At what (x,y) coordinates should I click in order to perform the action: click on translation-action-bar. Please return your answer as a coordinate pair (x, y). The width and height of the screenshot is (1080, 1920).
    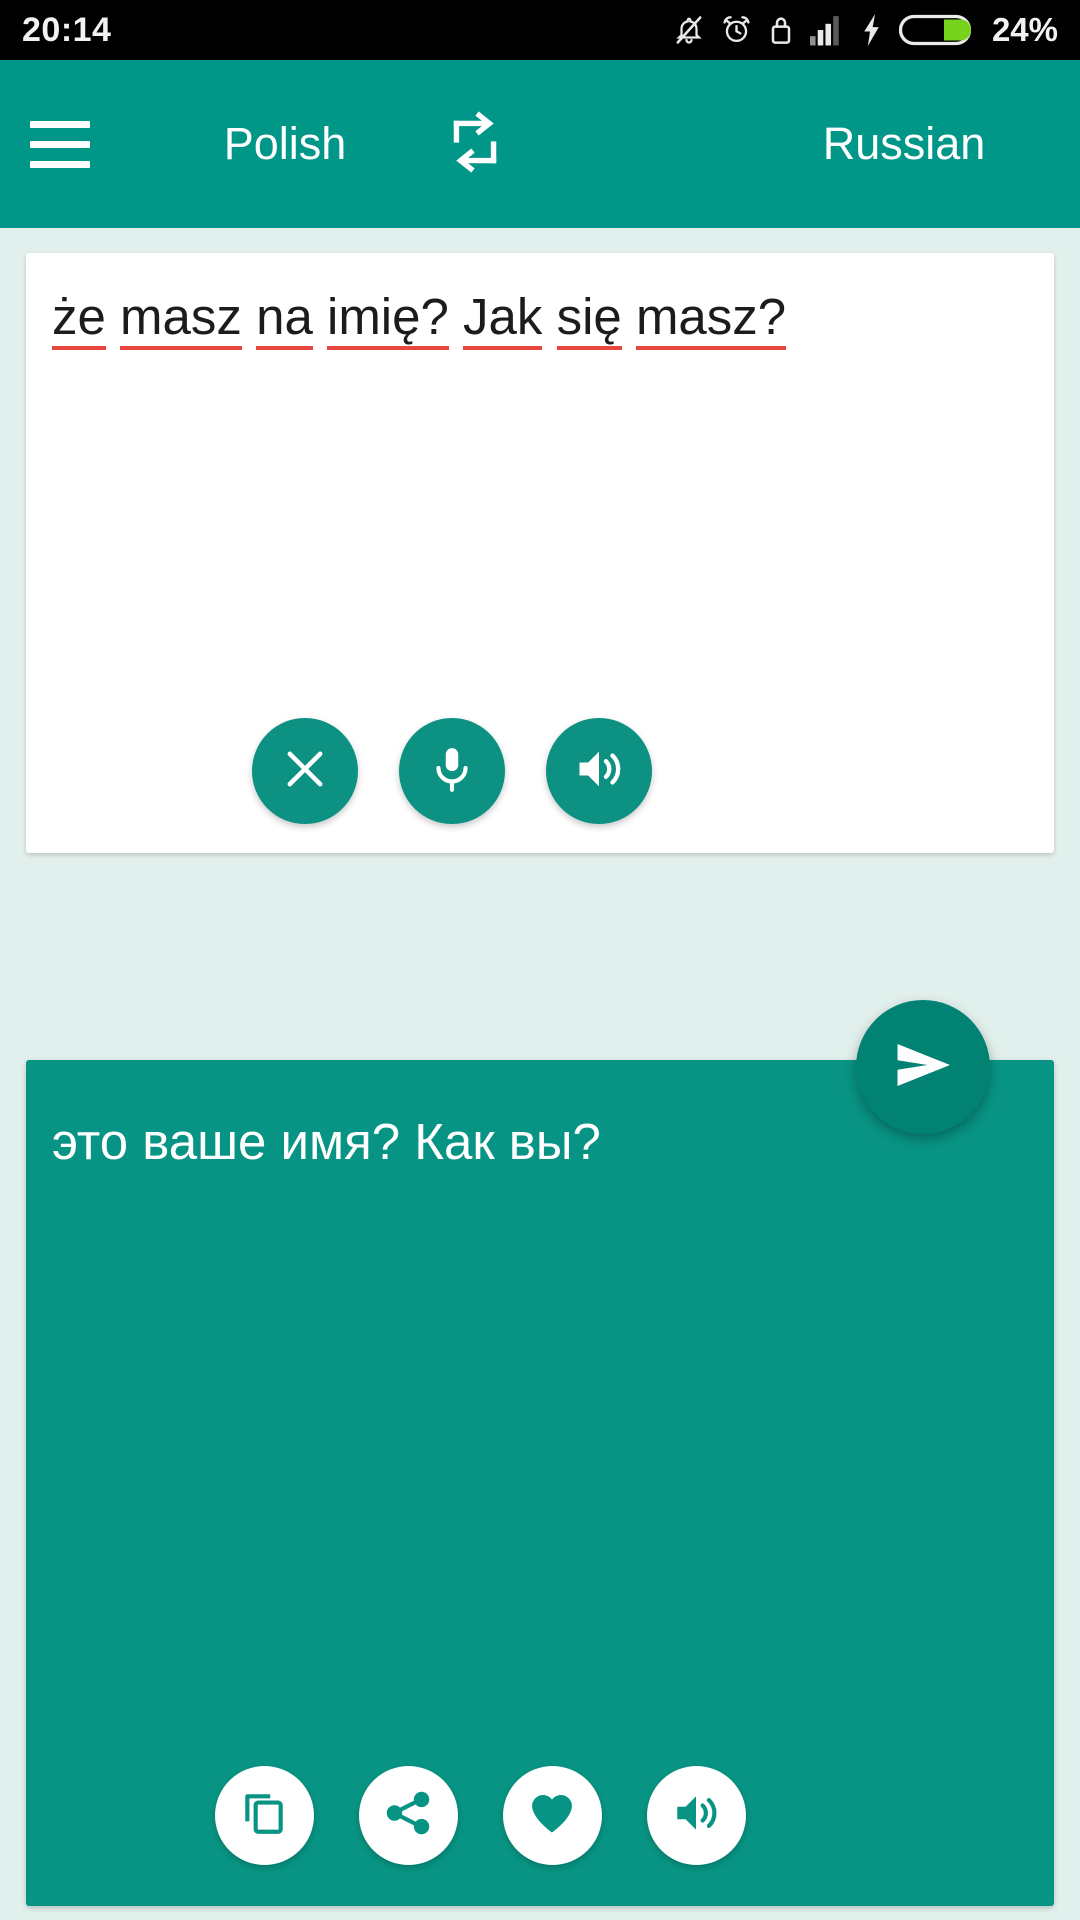
    Looking at the image, I should click on (540, 1815).